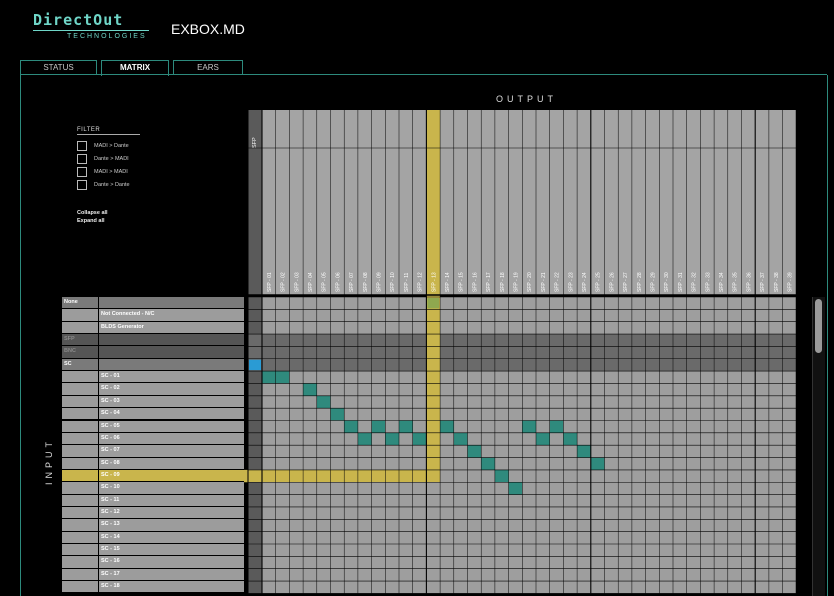 This screenshot has width=834, height=596. What do you see at coordinates (544, 282) in the screenshot?
I see `output-column-label: SFP - 21` at bounding box center [544, 282].